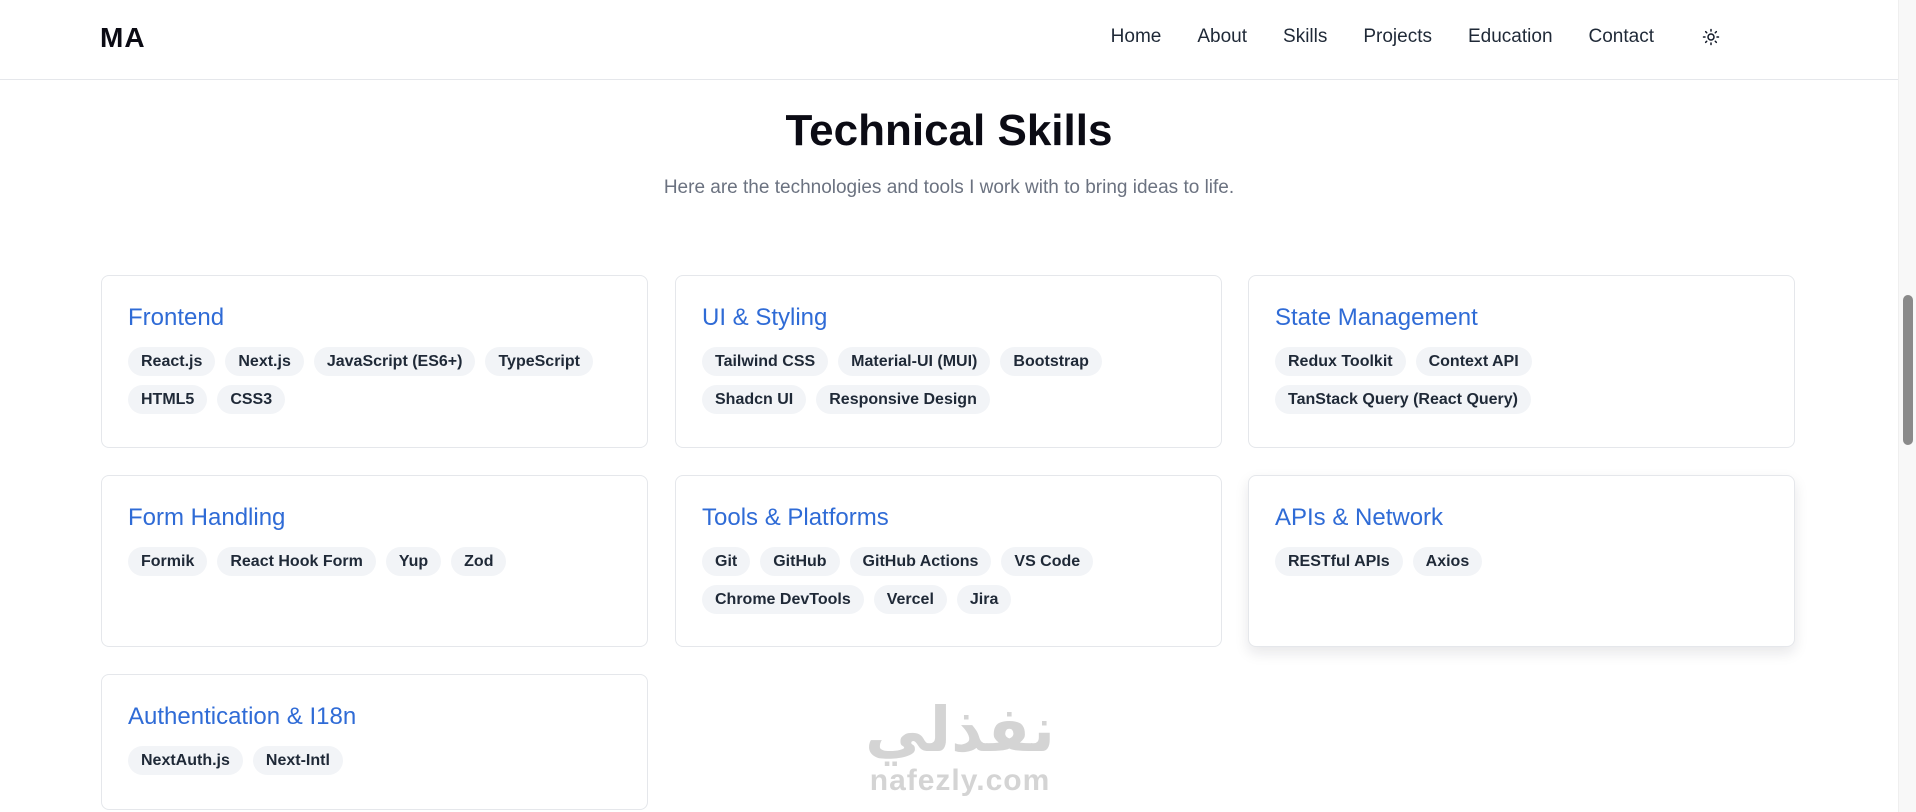  I want to click on tag-list: RESTful APIs Axios, so click(1521, 561).